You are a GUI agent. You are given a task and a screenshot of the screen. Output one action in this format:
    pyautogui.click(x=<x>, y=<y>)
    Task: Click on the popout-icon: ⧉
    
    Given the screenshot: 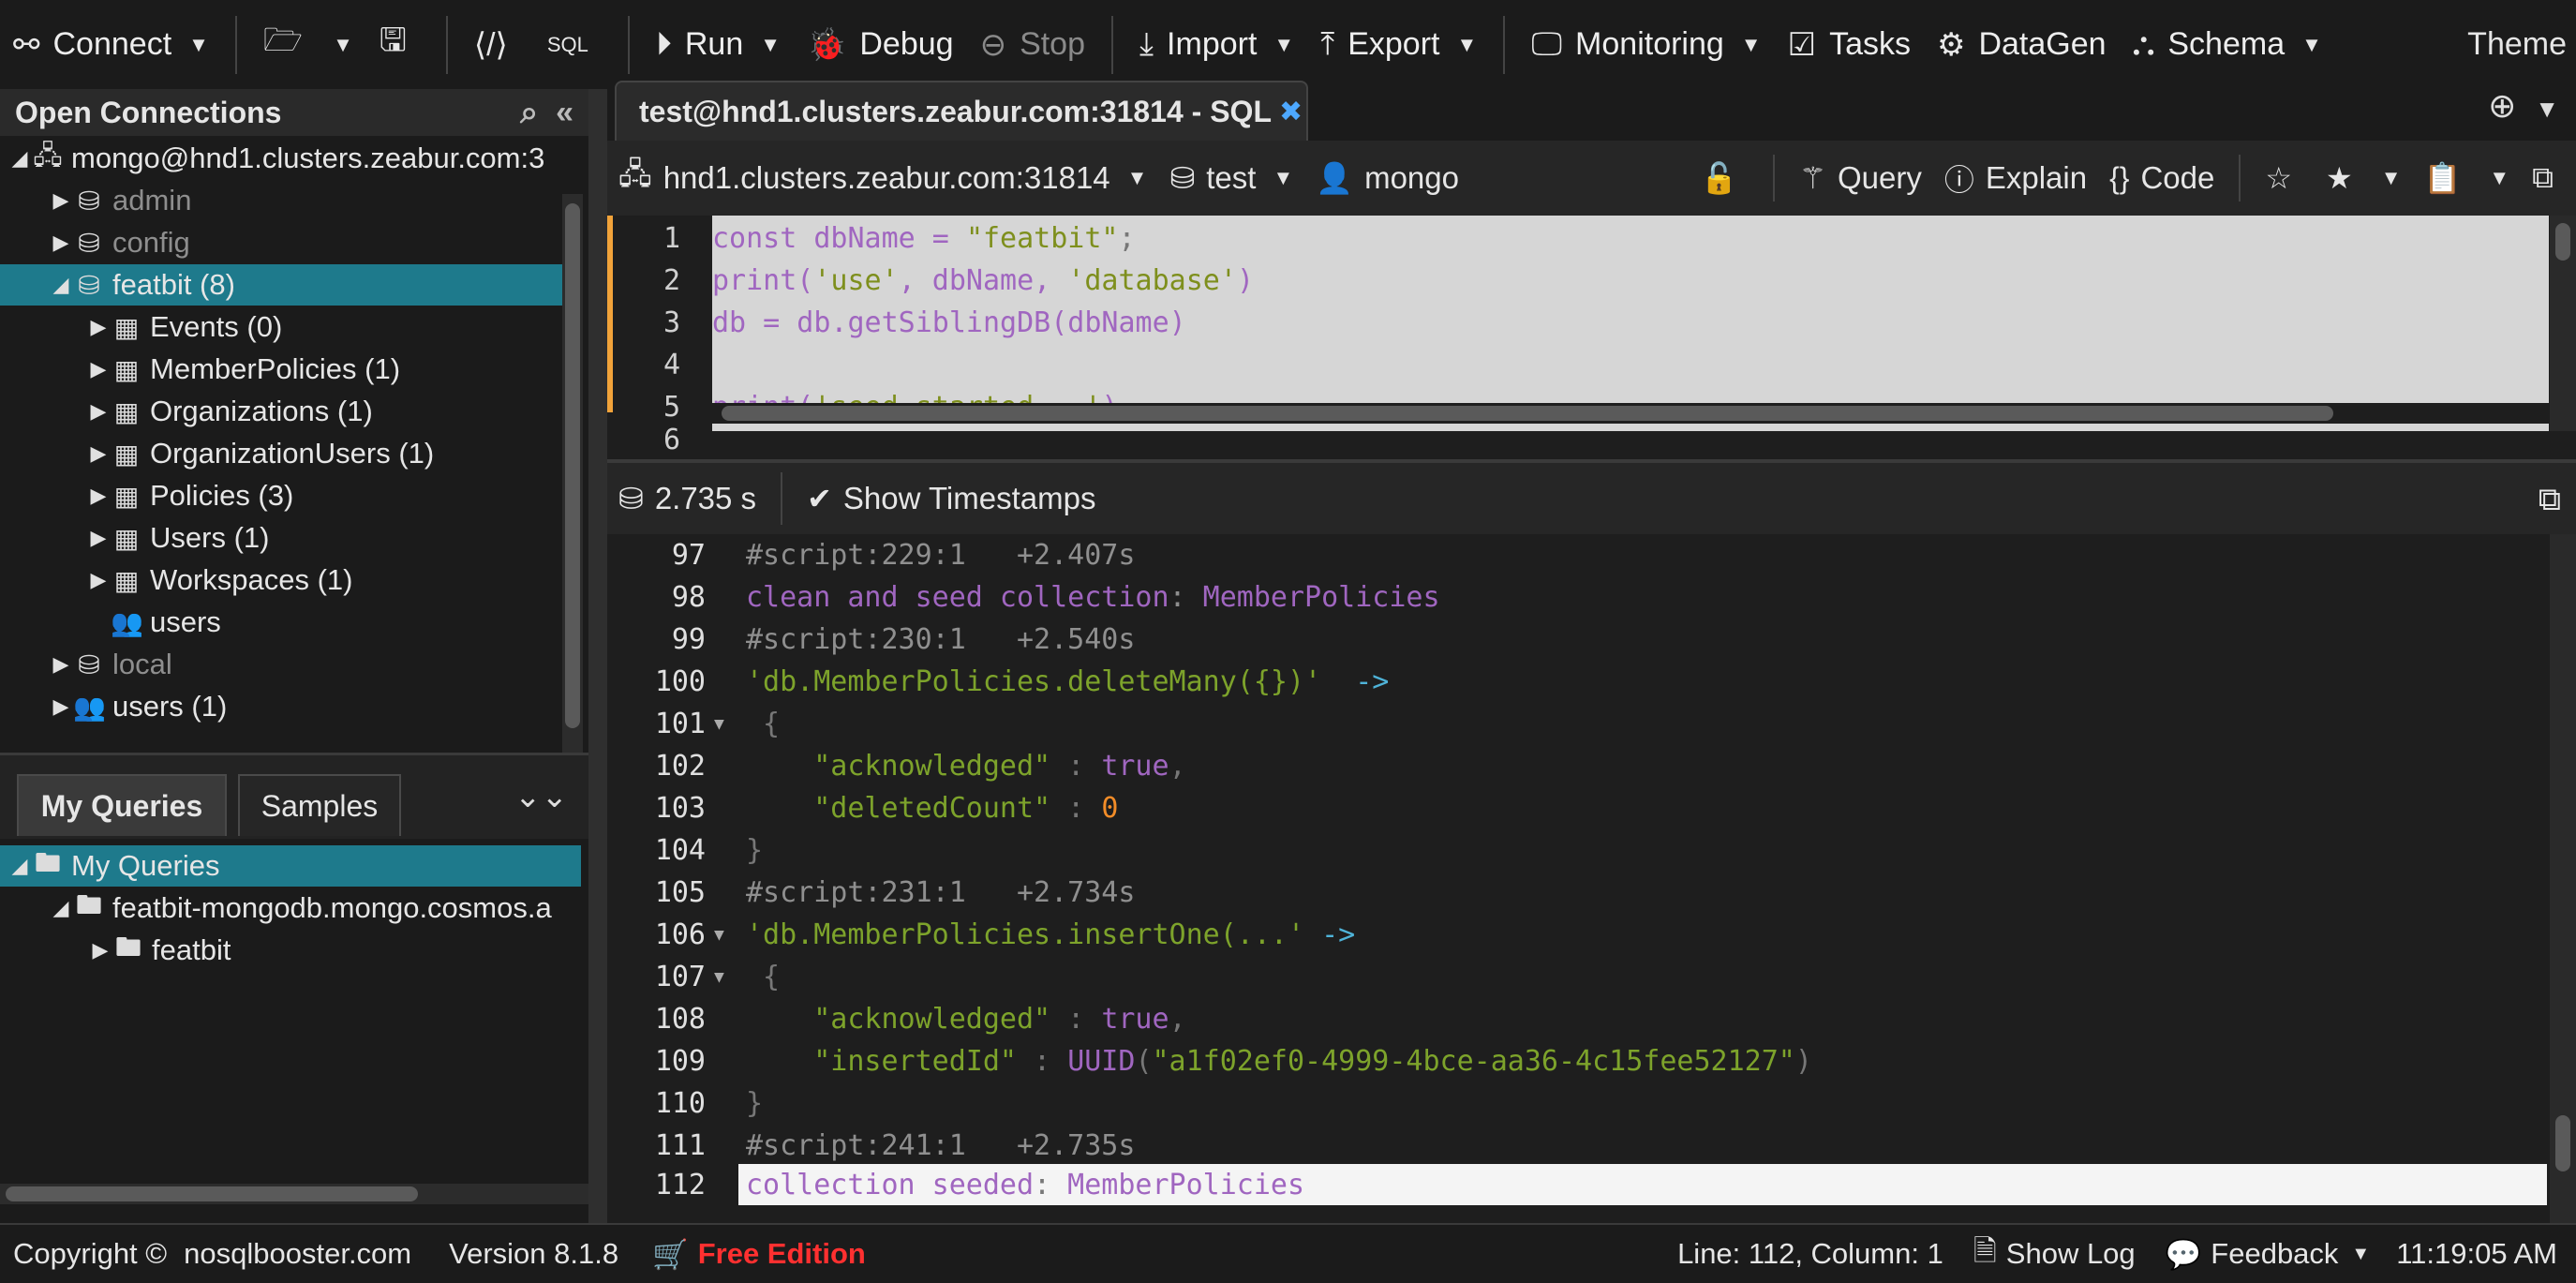 What is the action you would take?
    pyautogui.click(x=2550, y=500)
    